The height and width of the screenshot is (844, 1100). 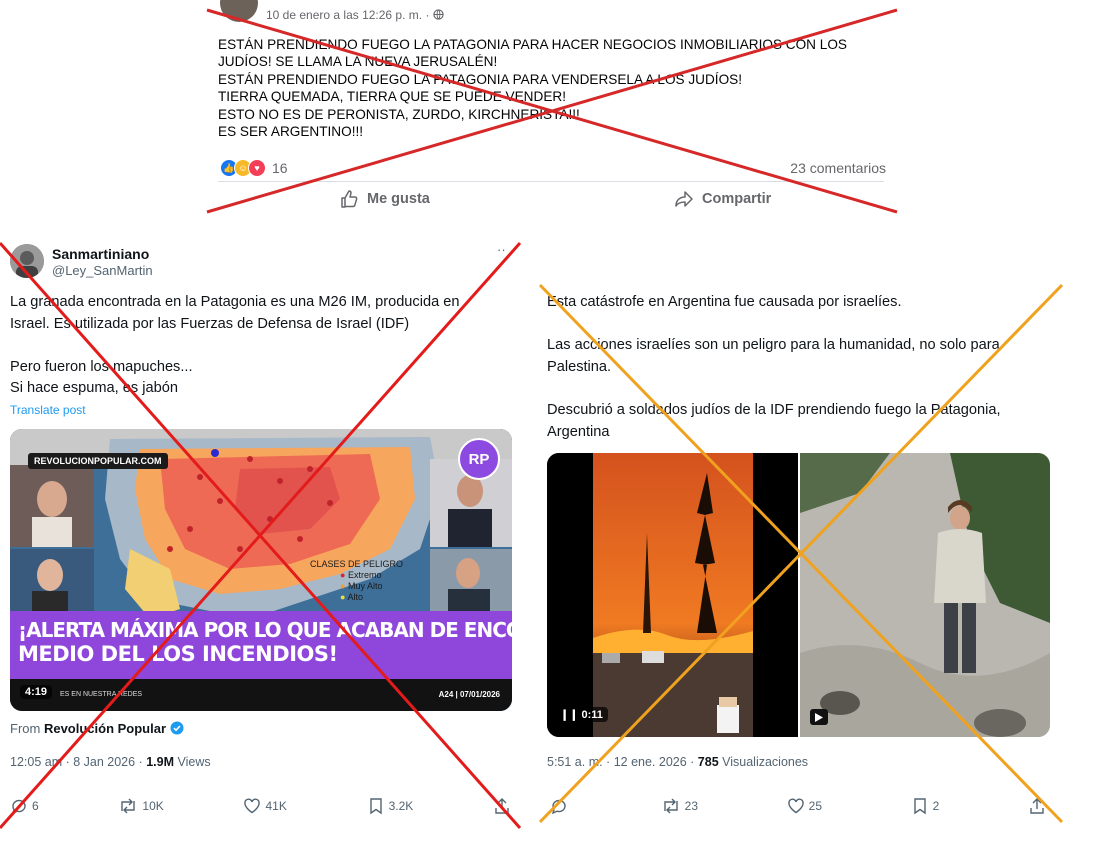 I want to click on repost-button: 10K, so click(x=141, y=806).